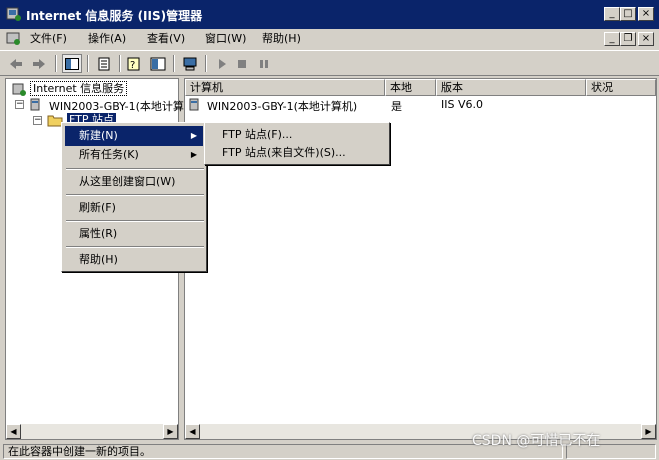 The width and height of the screenshot is (659, 460). Describe the element at coordinates (329, 63) in the screenshot. I see `toolbar: ?` at that location.